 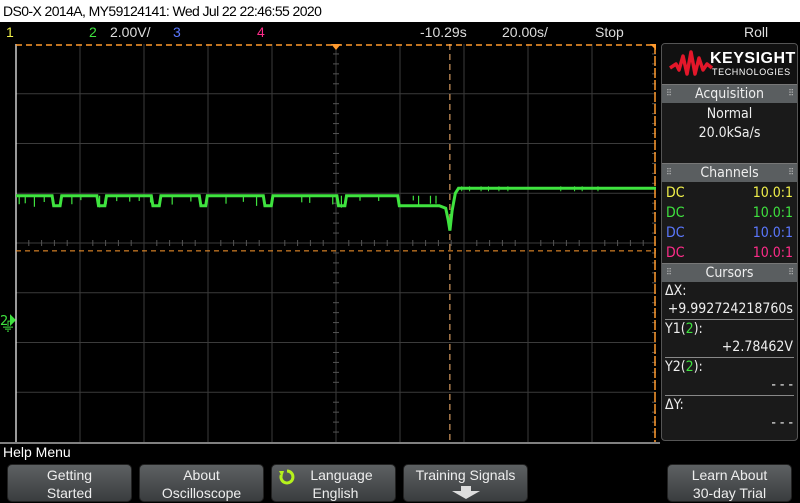 I want to click on acquisition-info: Normal 20.0kSa/s, so click(x=729, y=133).